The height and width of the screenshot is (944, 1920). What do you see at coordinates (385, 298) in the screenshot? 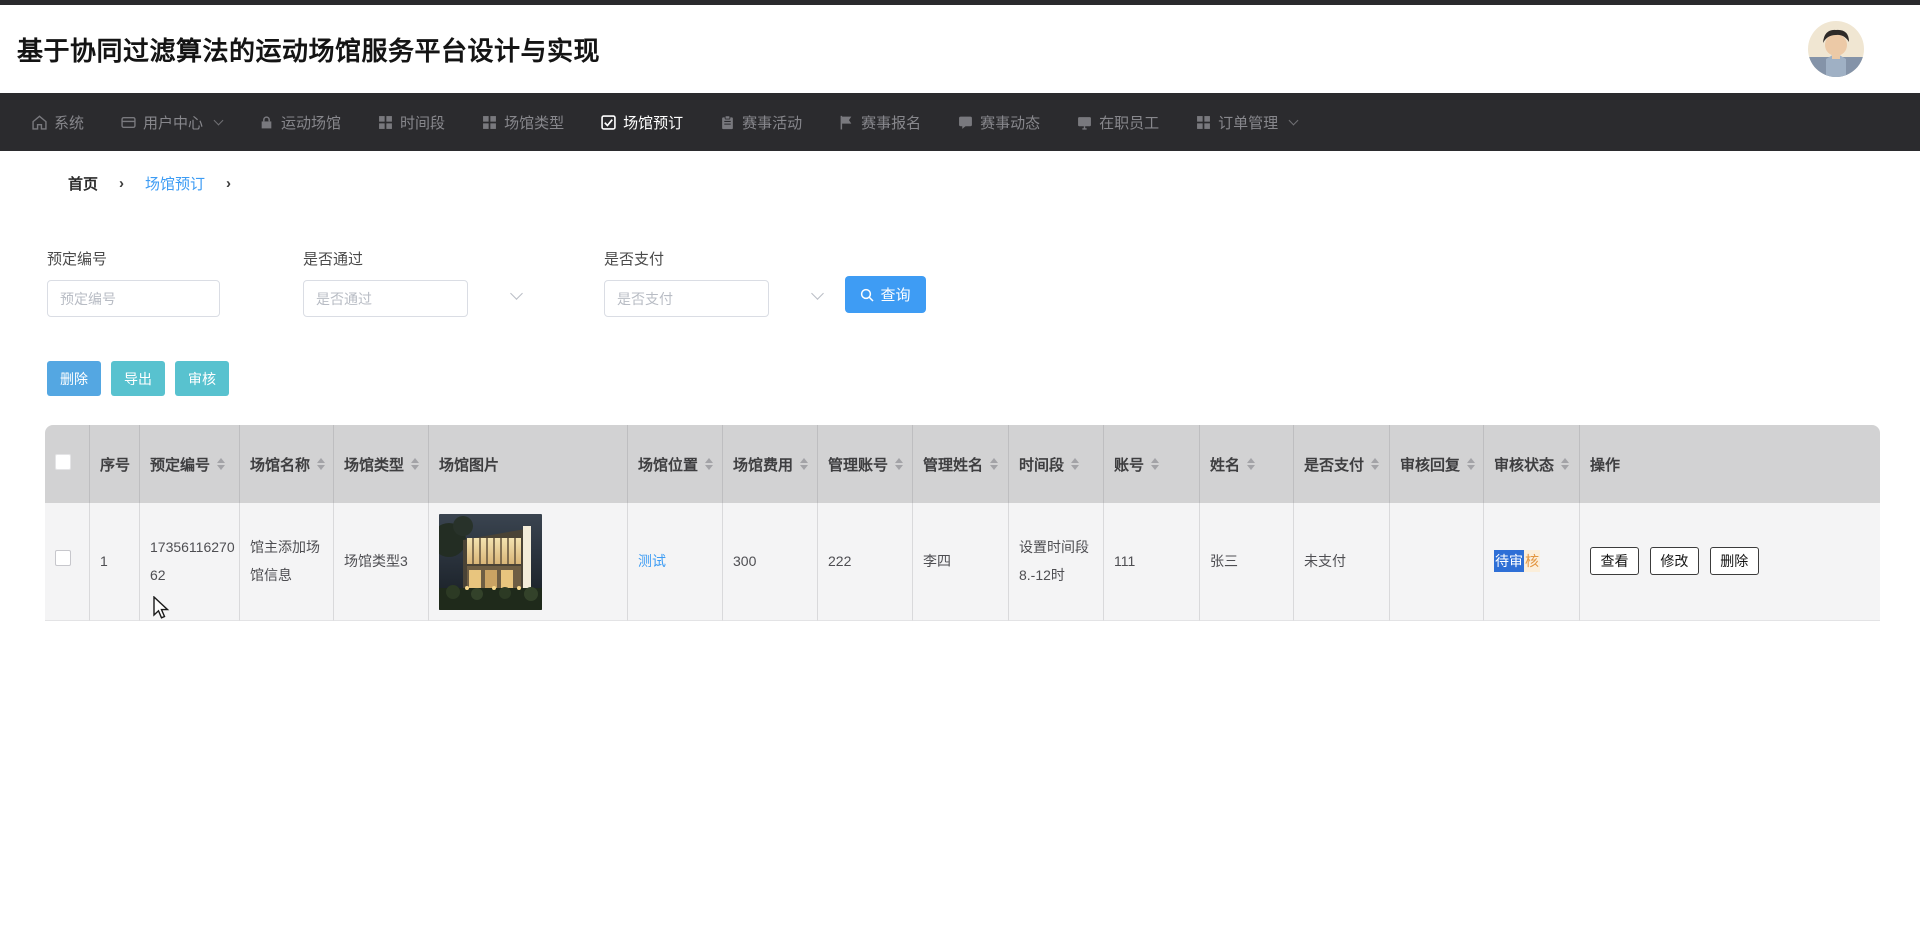
I see `approved-select` at bounding box center [385, 298].